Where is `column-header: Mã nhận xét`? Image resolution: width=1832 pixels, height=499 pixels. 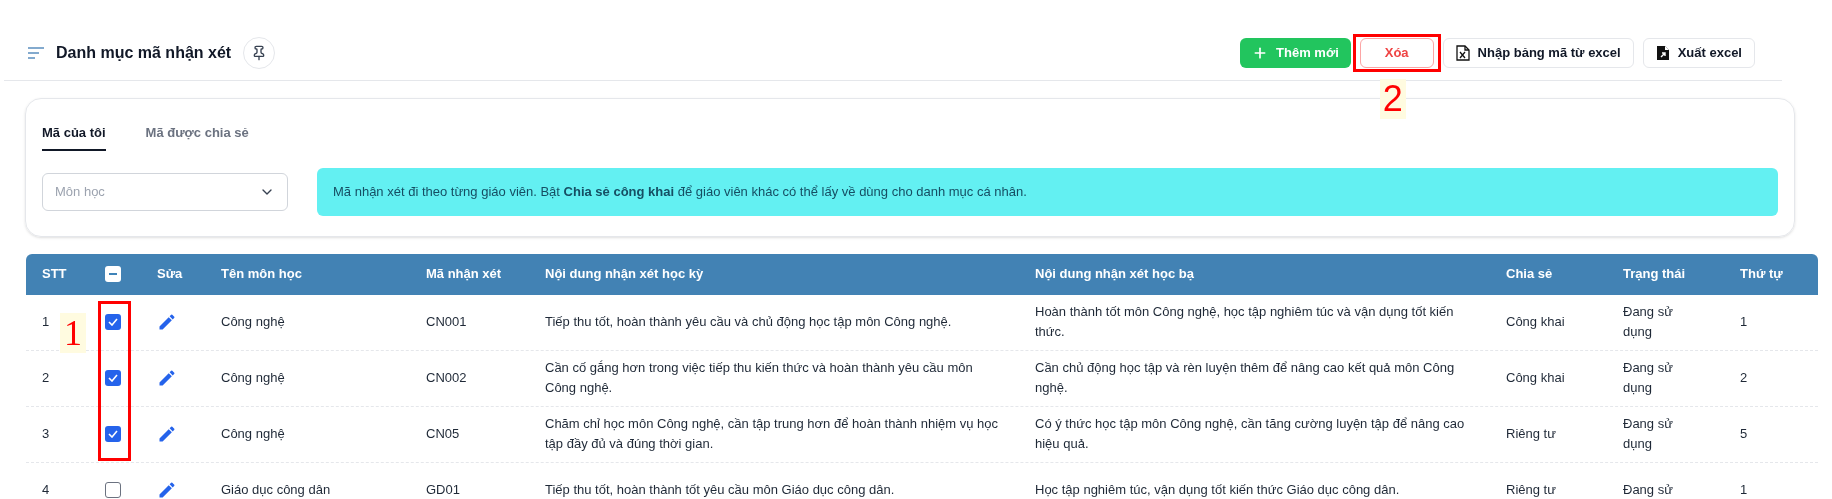 column-header: Mã nhận xét is located at coordinates (464, 274).